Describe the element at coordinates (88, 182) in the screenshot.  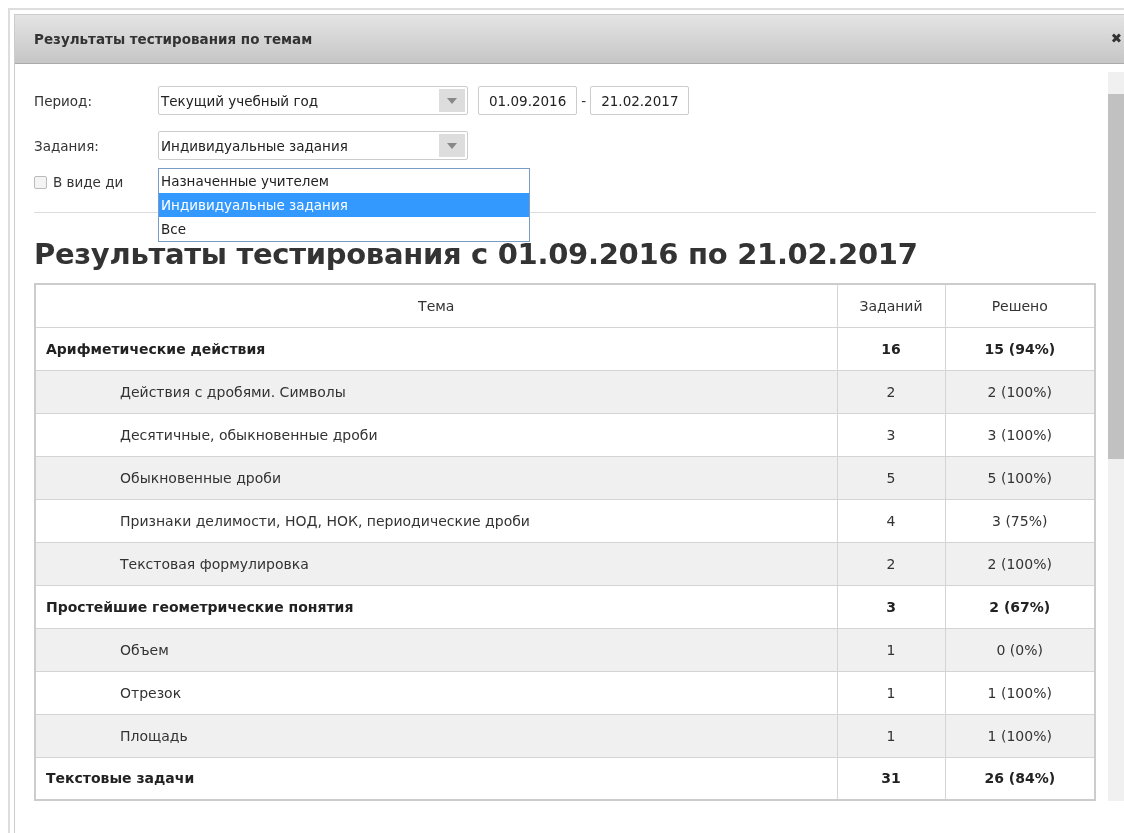
I see `checkbox-label: В виде ди` at that location.